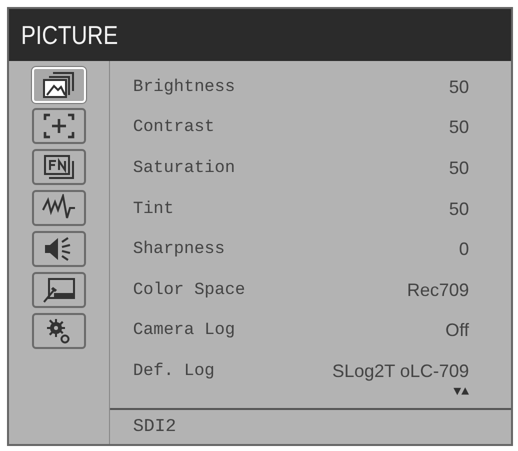 Image resolution: width=518 pixels, height=451 pixels. Describe the element at coordinates (184, 168) in the screenshot. I see `setting-label: Saturation` at that location.